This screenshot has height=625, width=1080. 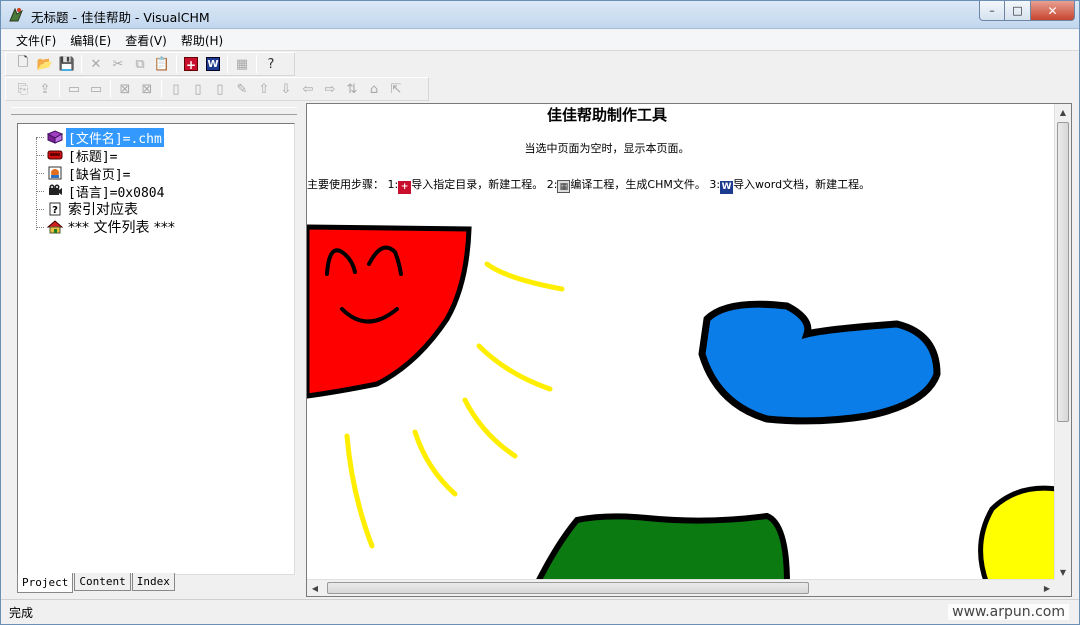 I want to click on tb2-page-edit-button: ▯, so click(x=220, y=89).